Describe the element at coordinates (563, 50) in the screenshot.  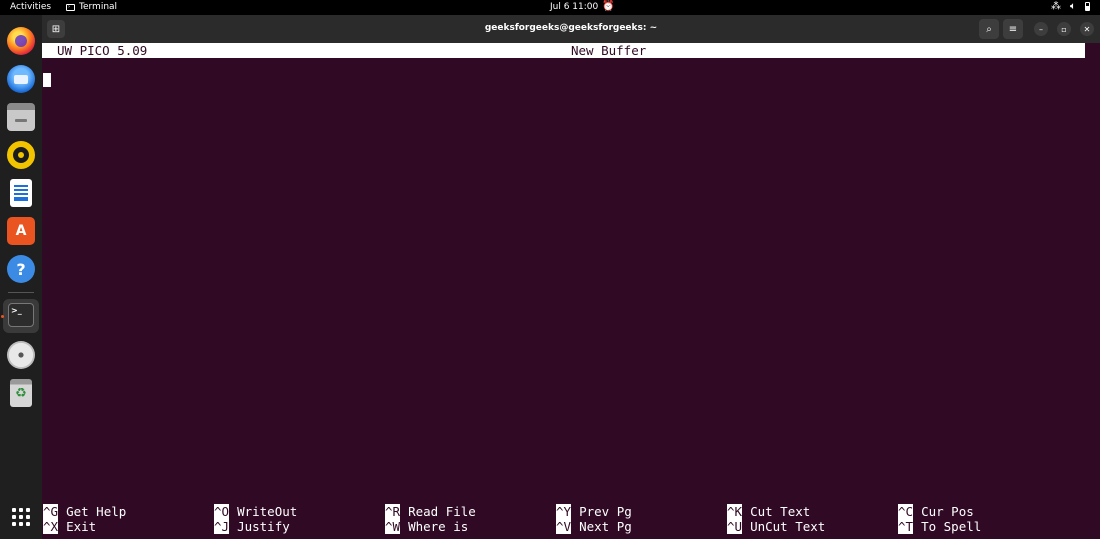
I see `pico-header: UW PICO 5.09 New Buffer` at that location.